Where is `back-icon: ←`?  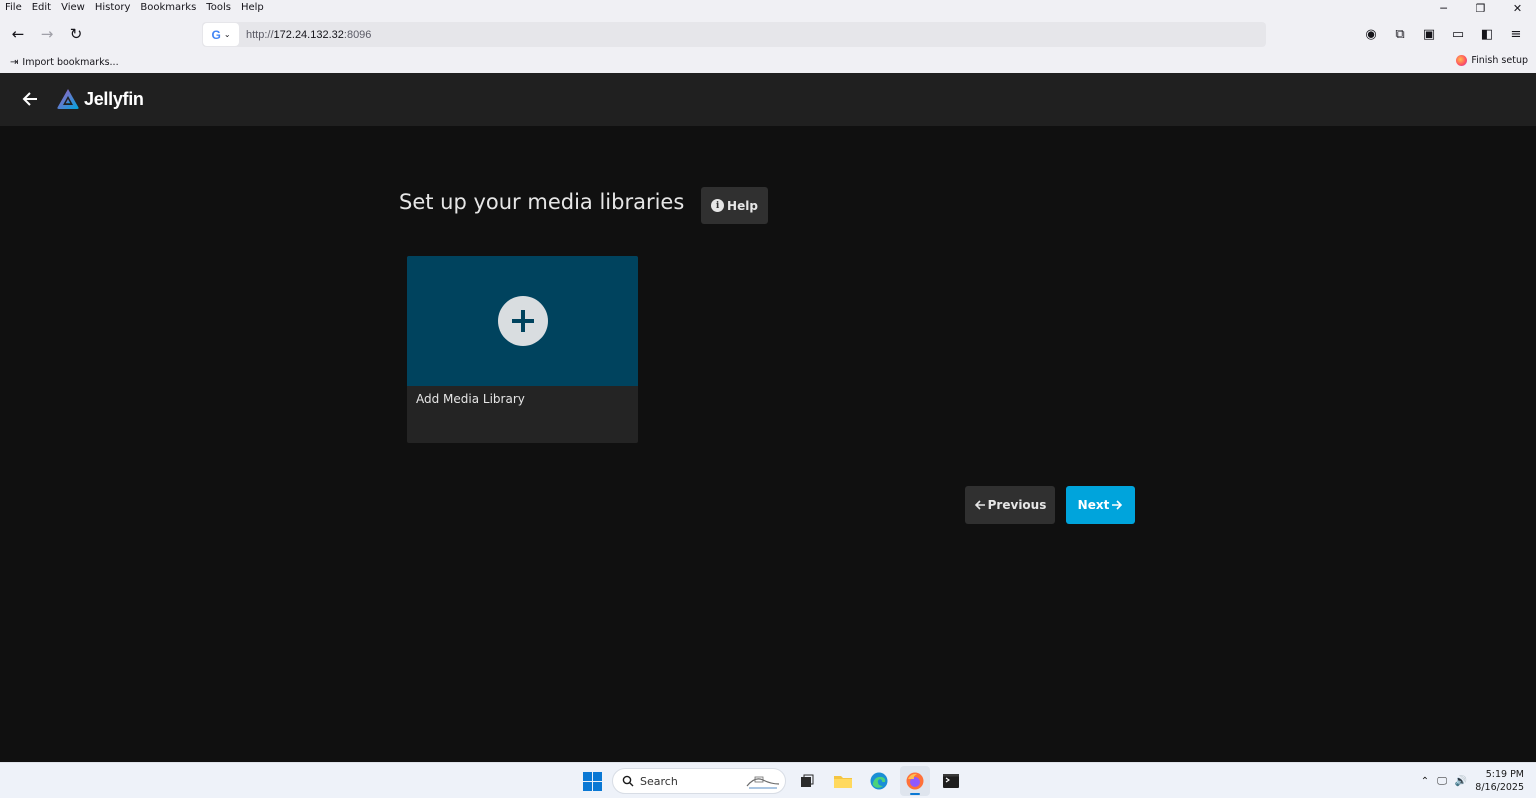 back-icon: ← is located at coordinates (18, 34).